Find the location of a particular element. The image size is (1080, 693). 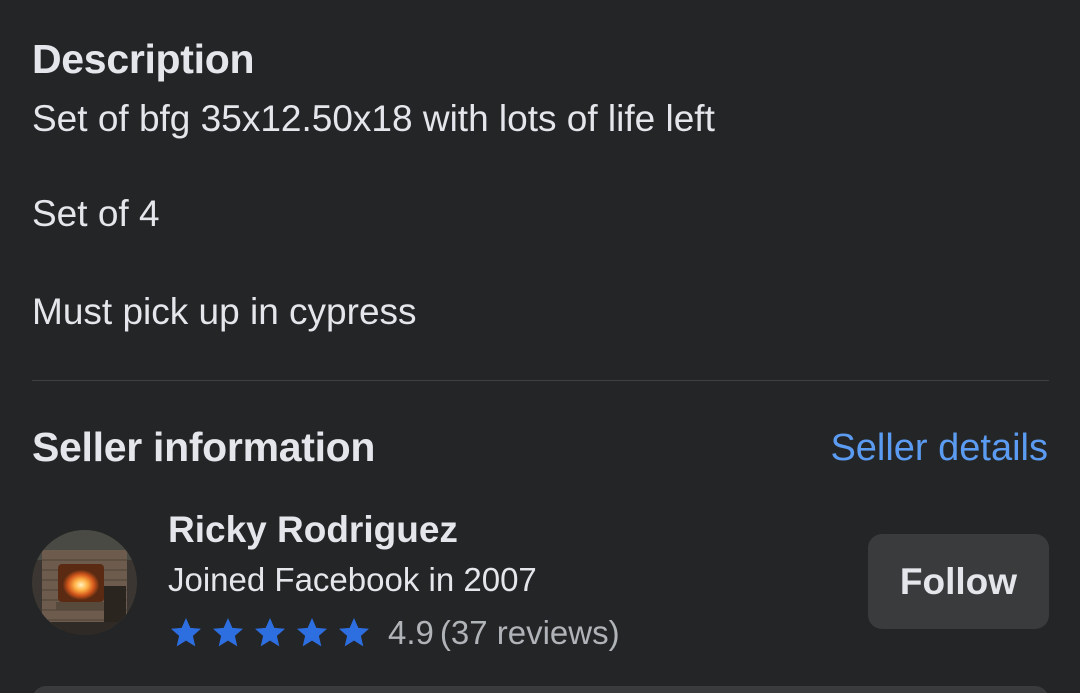

seller-avatar is located at coordinates (84, 582).